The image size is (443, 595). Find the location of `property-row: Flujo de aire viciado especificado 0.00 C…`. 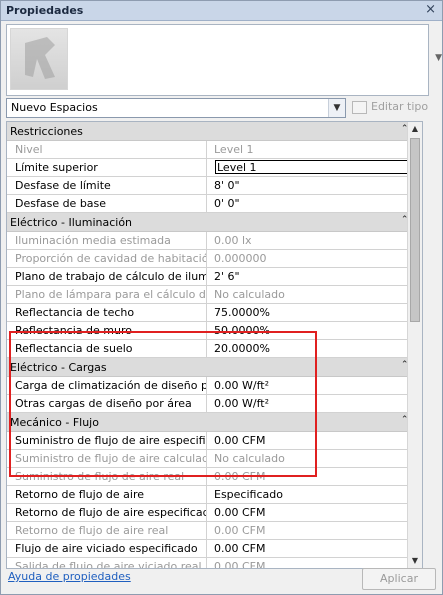

property-row: Flujo de aire viciado especificado 0.00 C… is located at coordinates (214, 549).